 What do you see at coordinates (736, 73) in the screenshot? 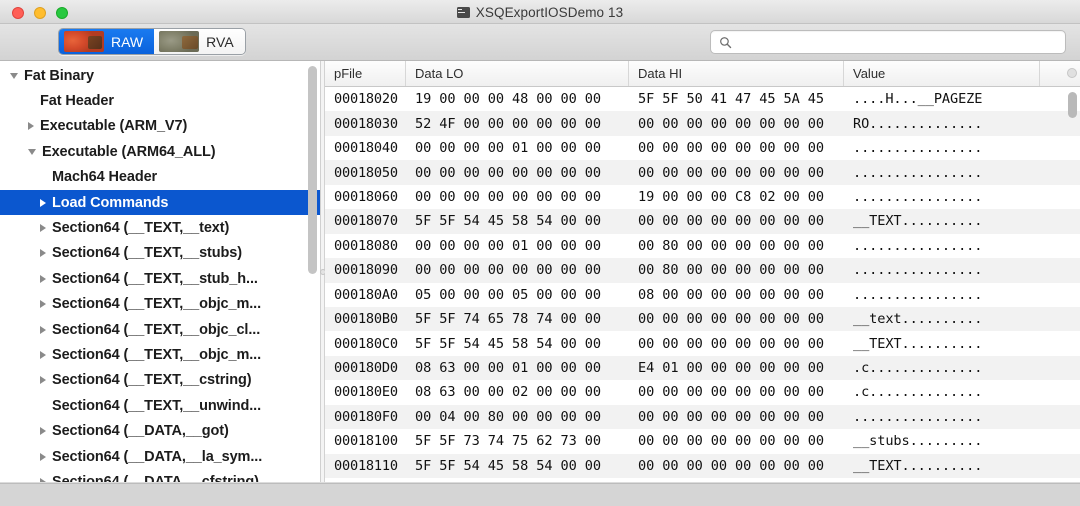
I see `column-header-data-hi: Data HI` at bounding box center [736, 73].